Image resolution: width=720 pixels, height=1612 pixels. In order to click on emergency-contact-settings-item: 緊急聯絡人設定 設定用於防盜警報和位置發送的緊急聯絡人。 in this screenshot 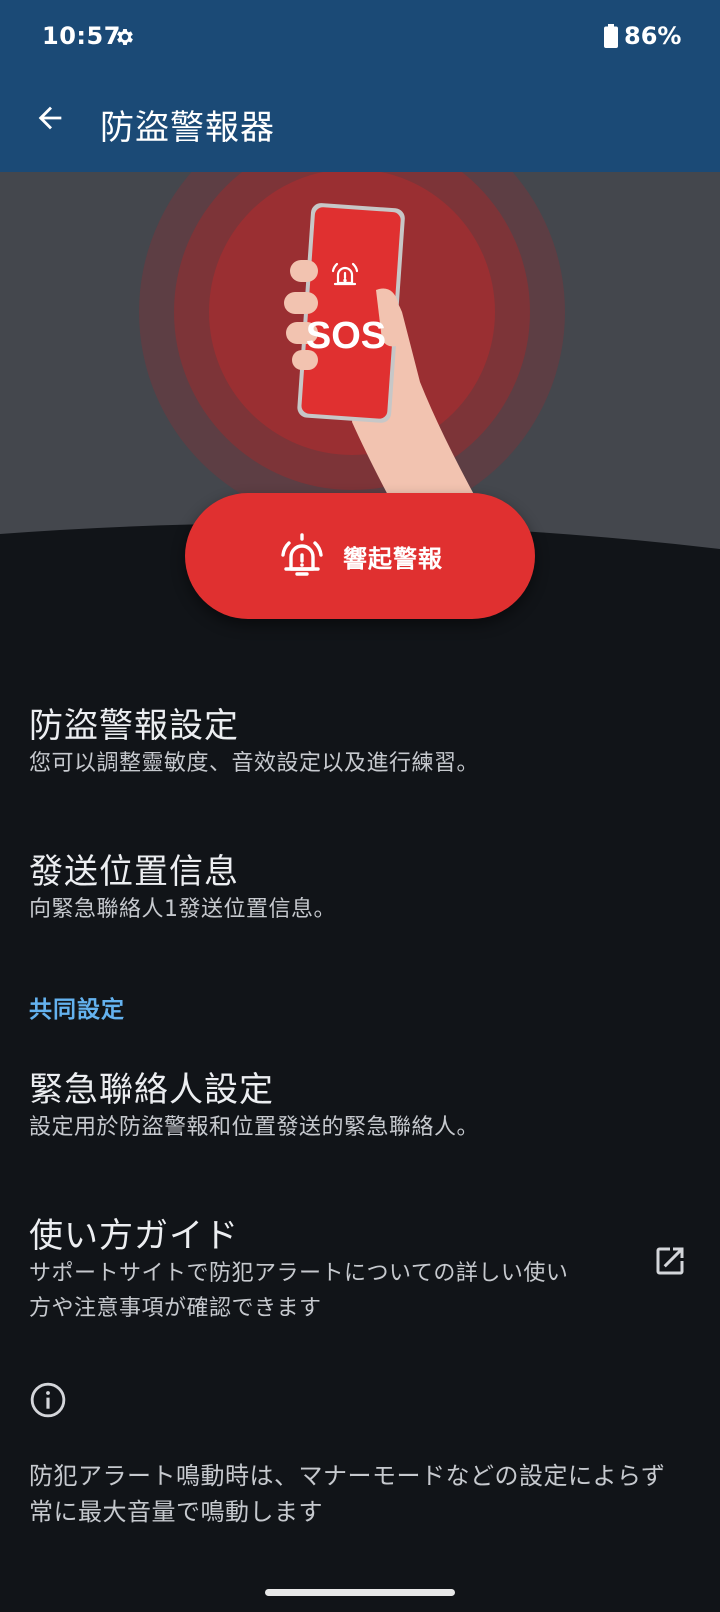, I will do `click(360, 1104)`.